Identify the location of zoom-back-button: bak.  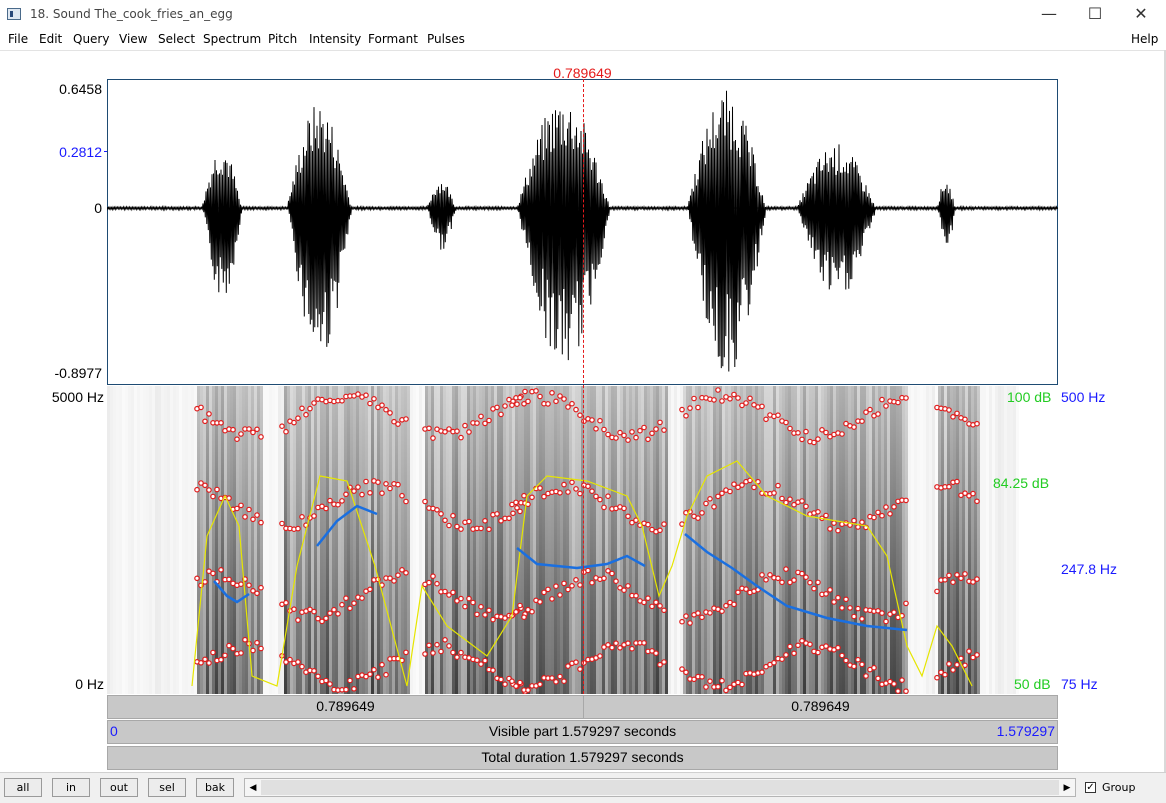
(215, 787).